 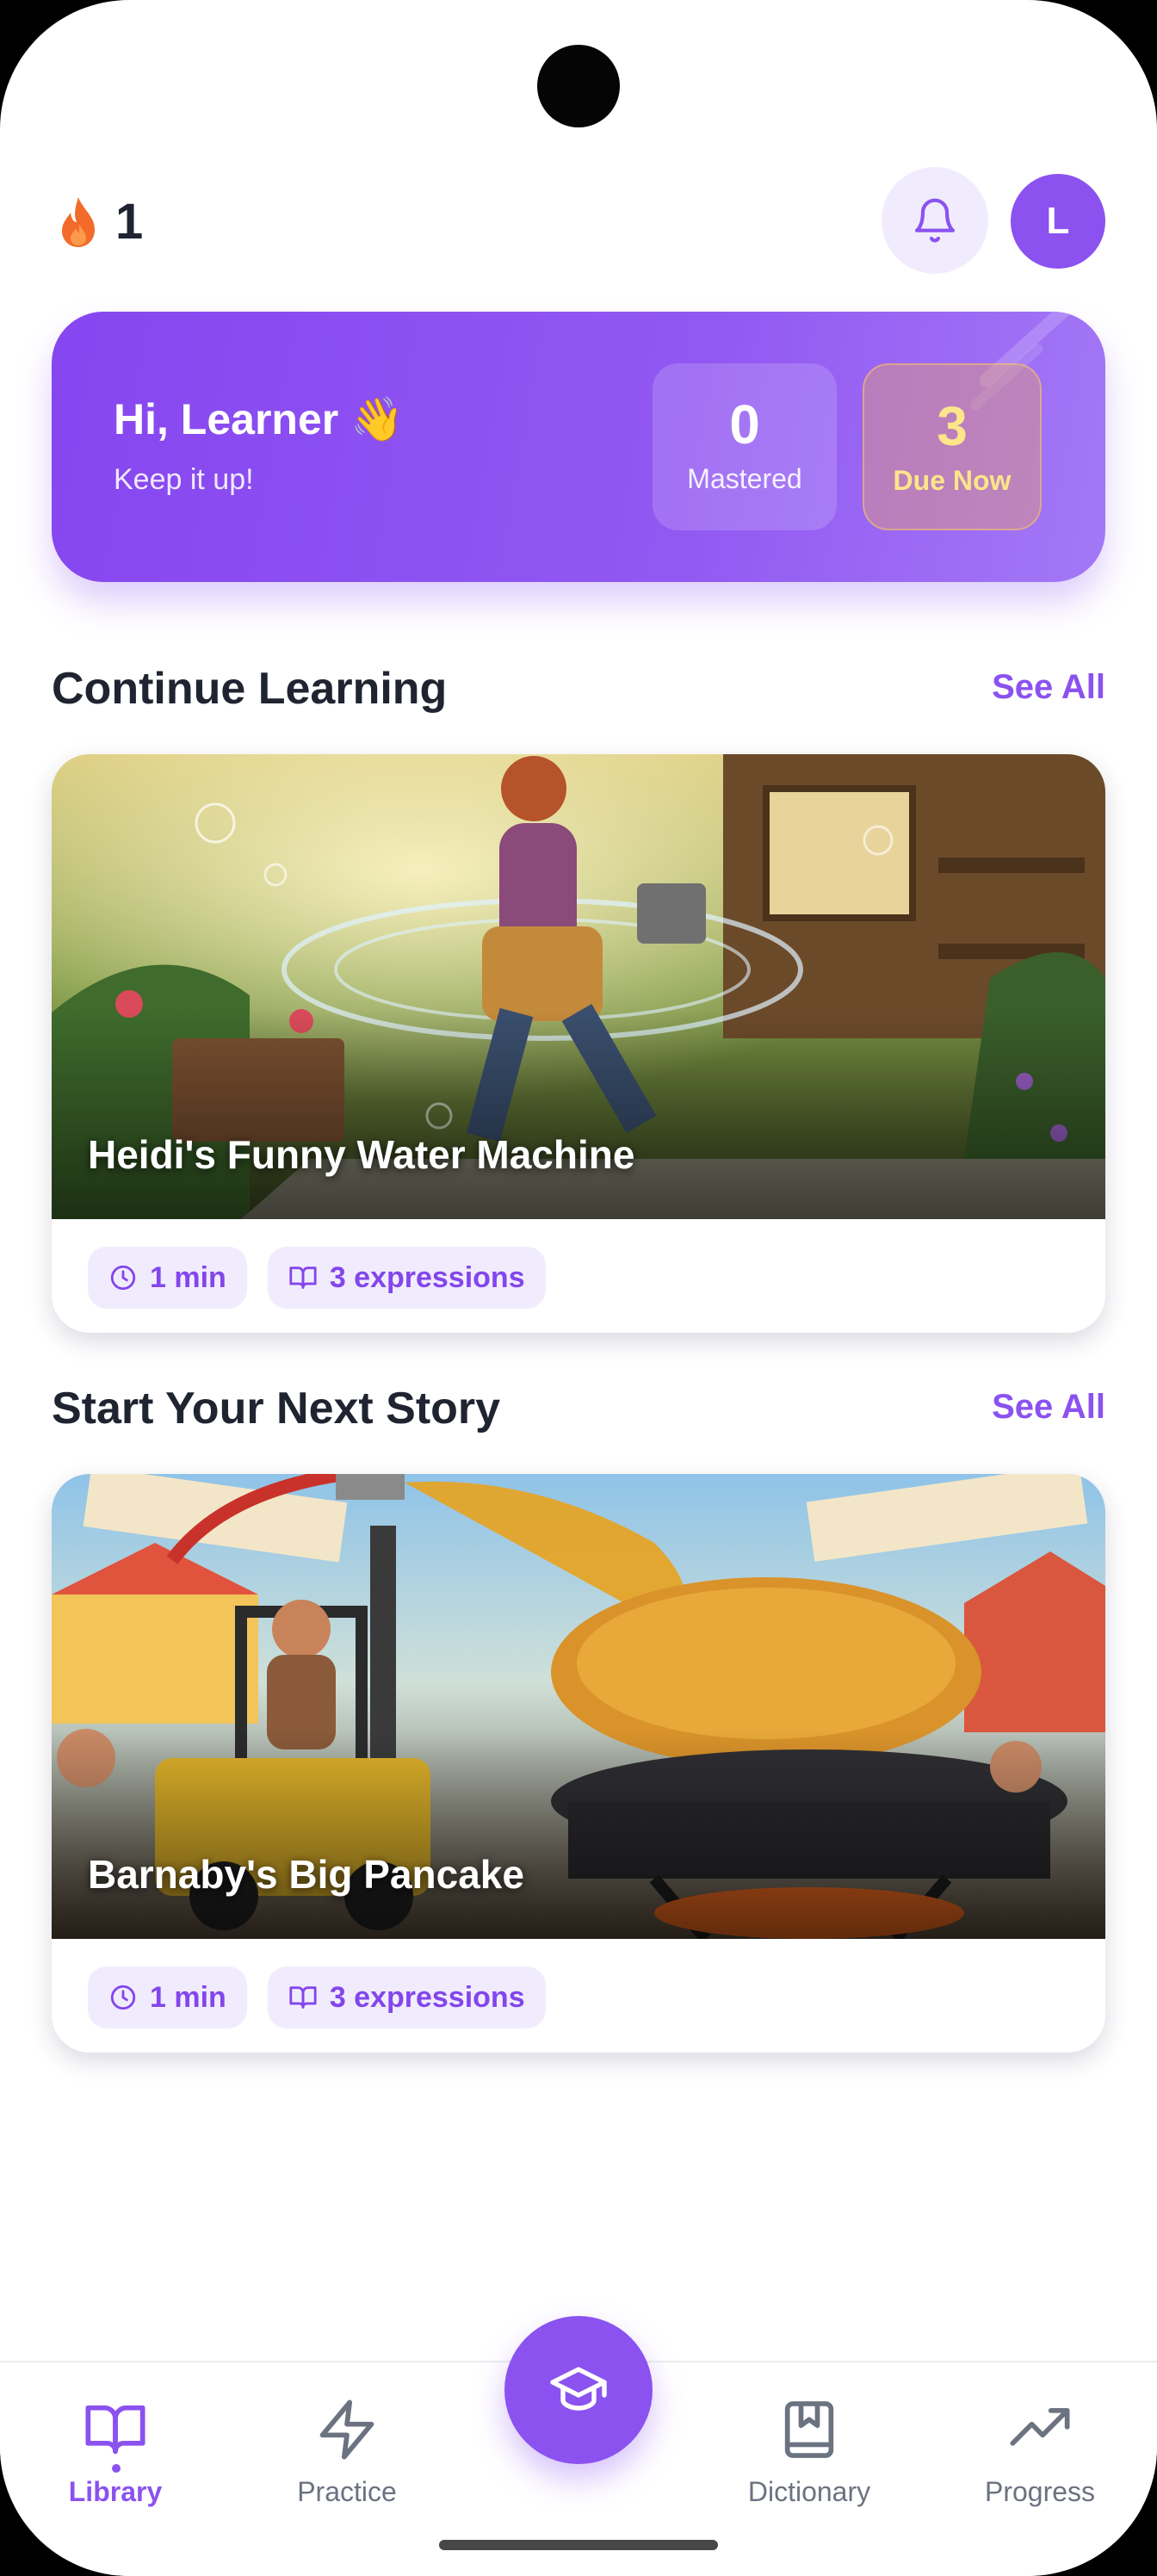 What do you see at coordinates (744, 424) in the screenshot?
I see `mastered-count: 0` at bounding box center [744, 424].